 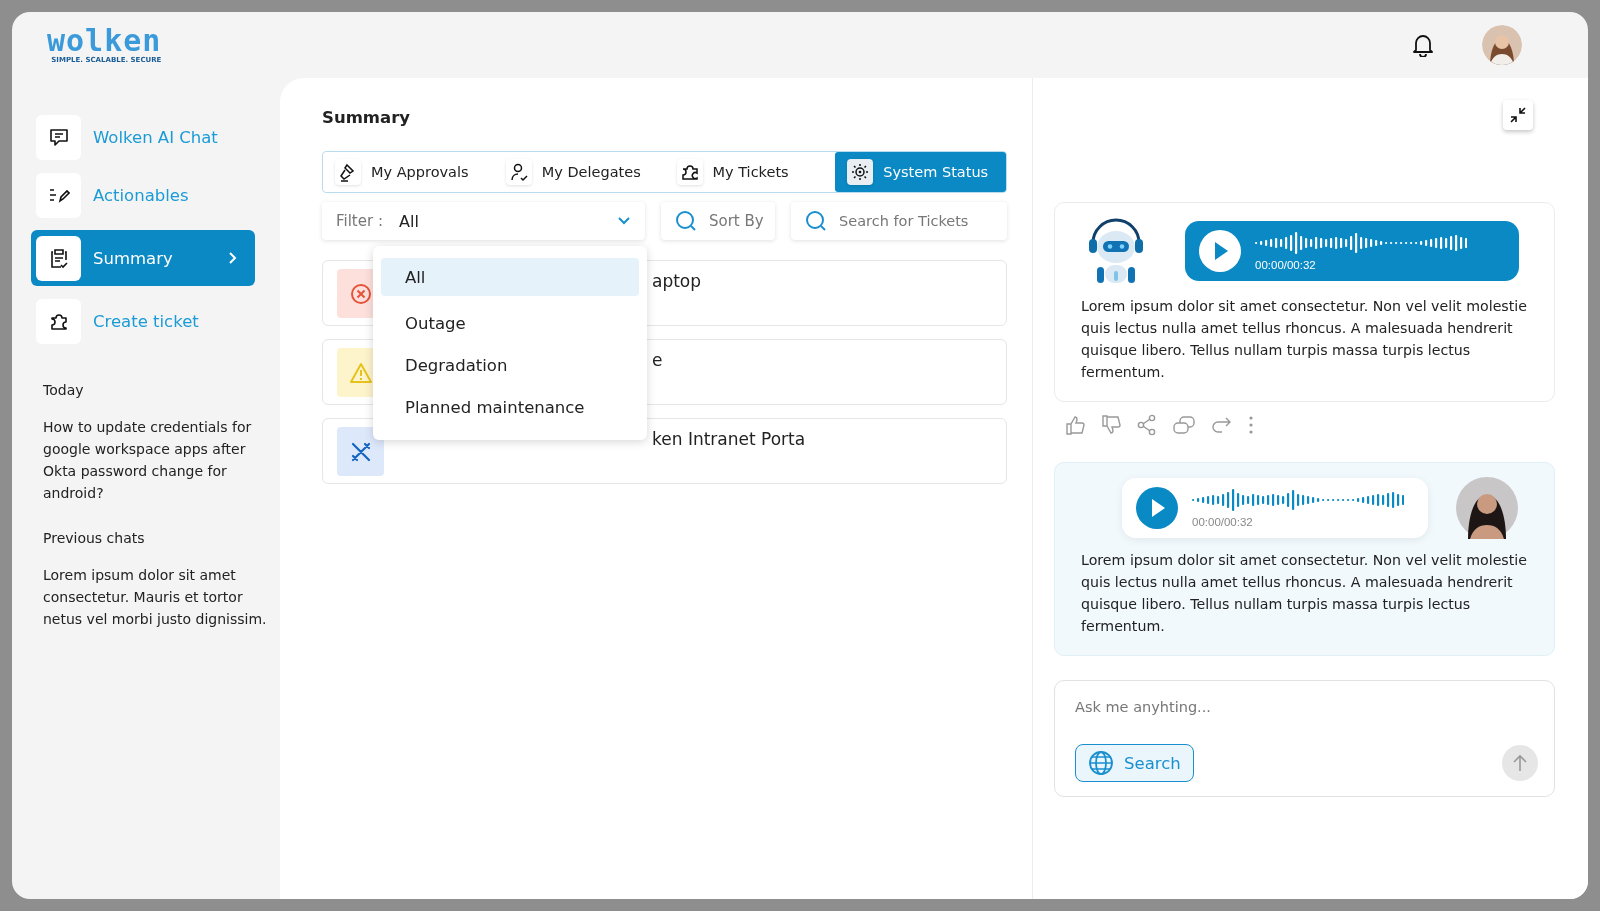 I want to click on chat-history-item: Lorem ipsum dolor sit amet consectetur. Mauris et tortor netus vel morbi justo dignissim., so click(x=157, y=597).